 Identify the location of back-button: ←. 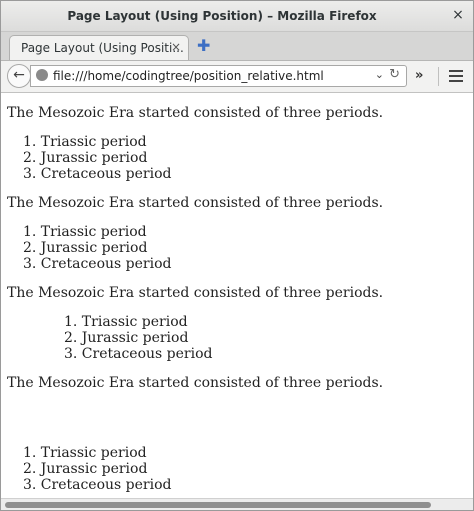
(19, 76).